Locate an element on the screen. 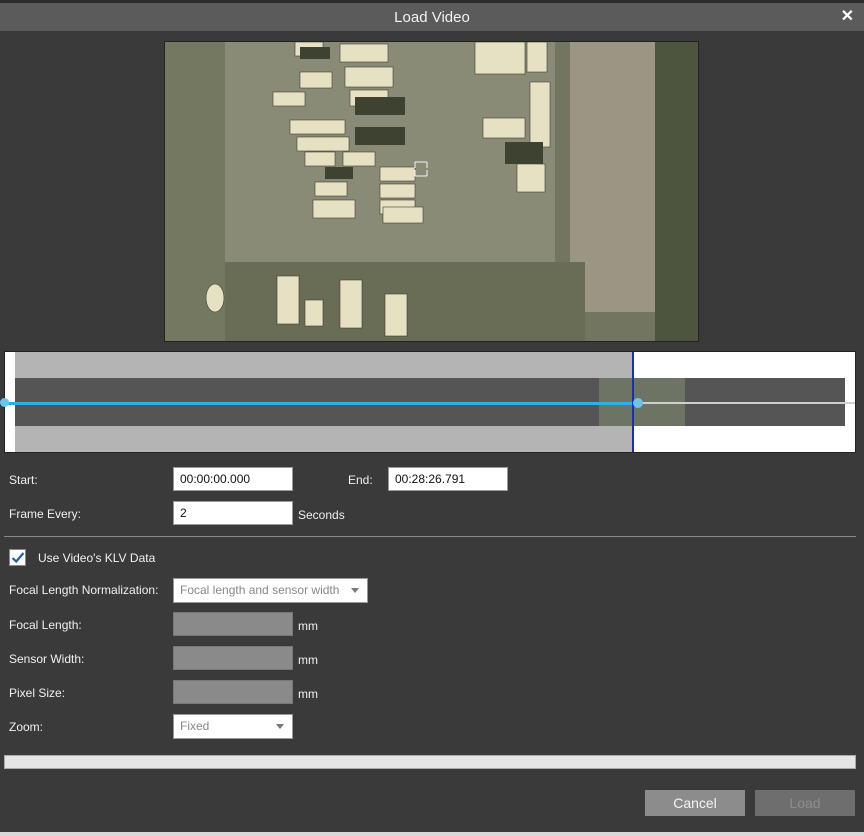 Image resolution: width=864 pixels, height=836 pixels. divider is located at coordinates (430, 536).